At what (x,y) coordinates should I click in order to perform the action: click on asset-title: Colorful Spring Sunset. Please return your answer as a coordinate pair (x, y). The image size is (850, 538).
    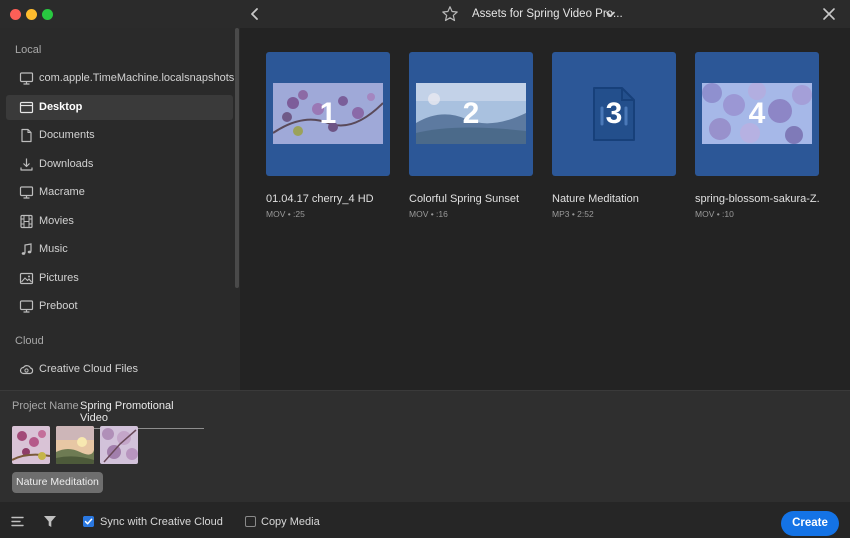
    Looking at the image, I should click on (464, 199).